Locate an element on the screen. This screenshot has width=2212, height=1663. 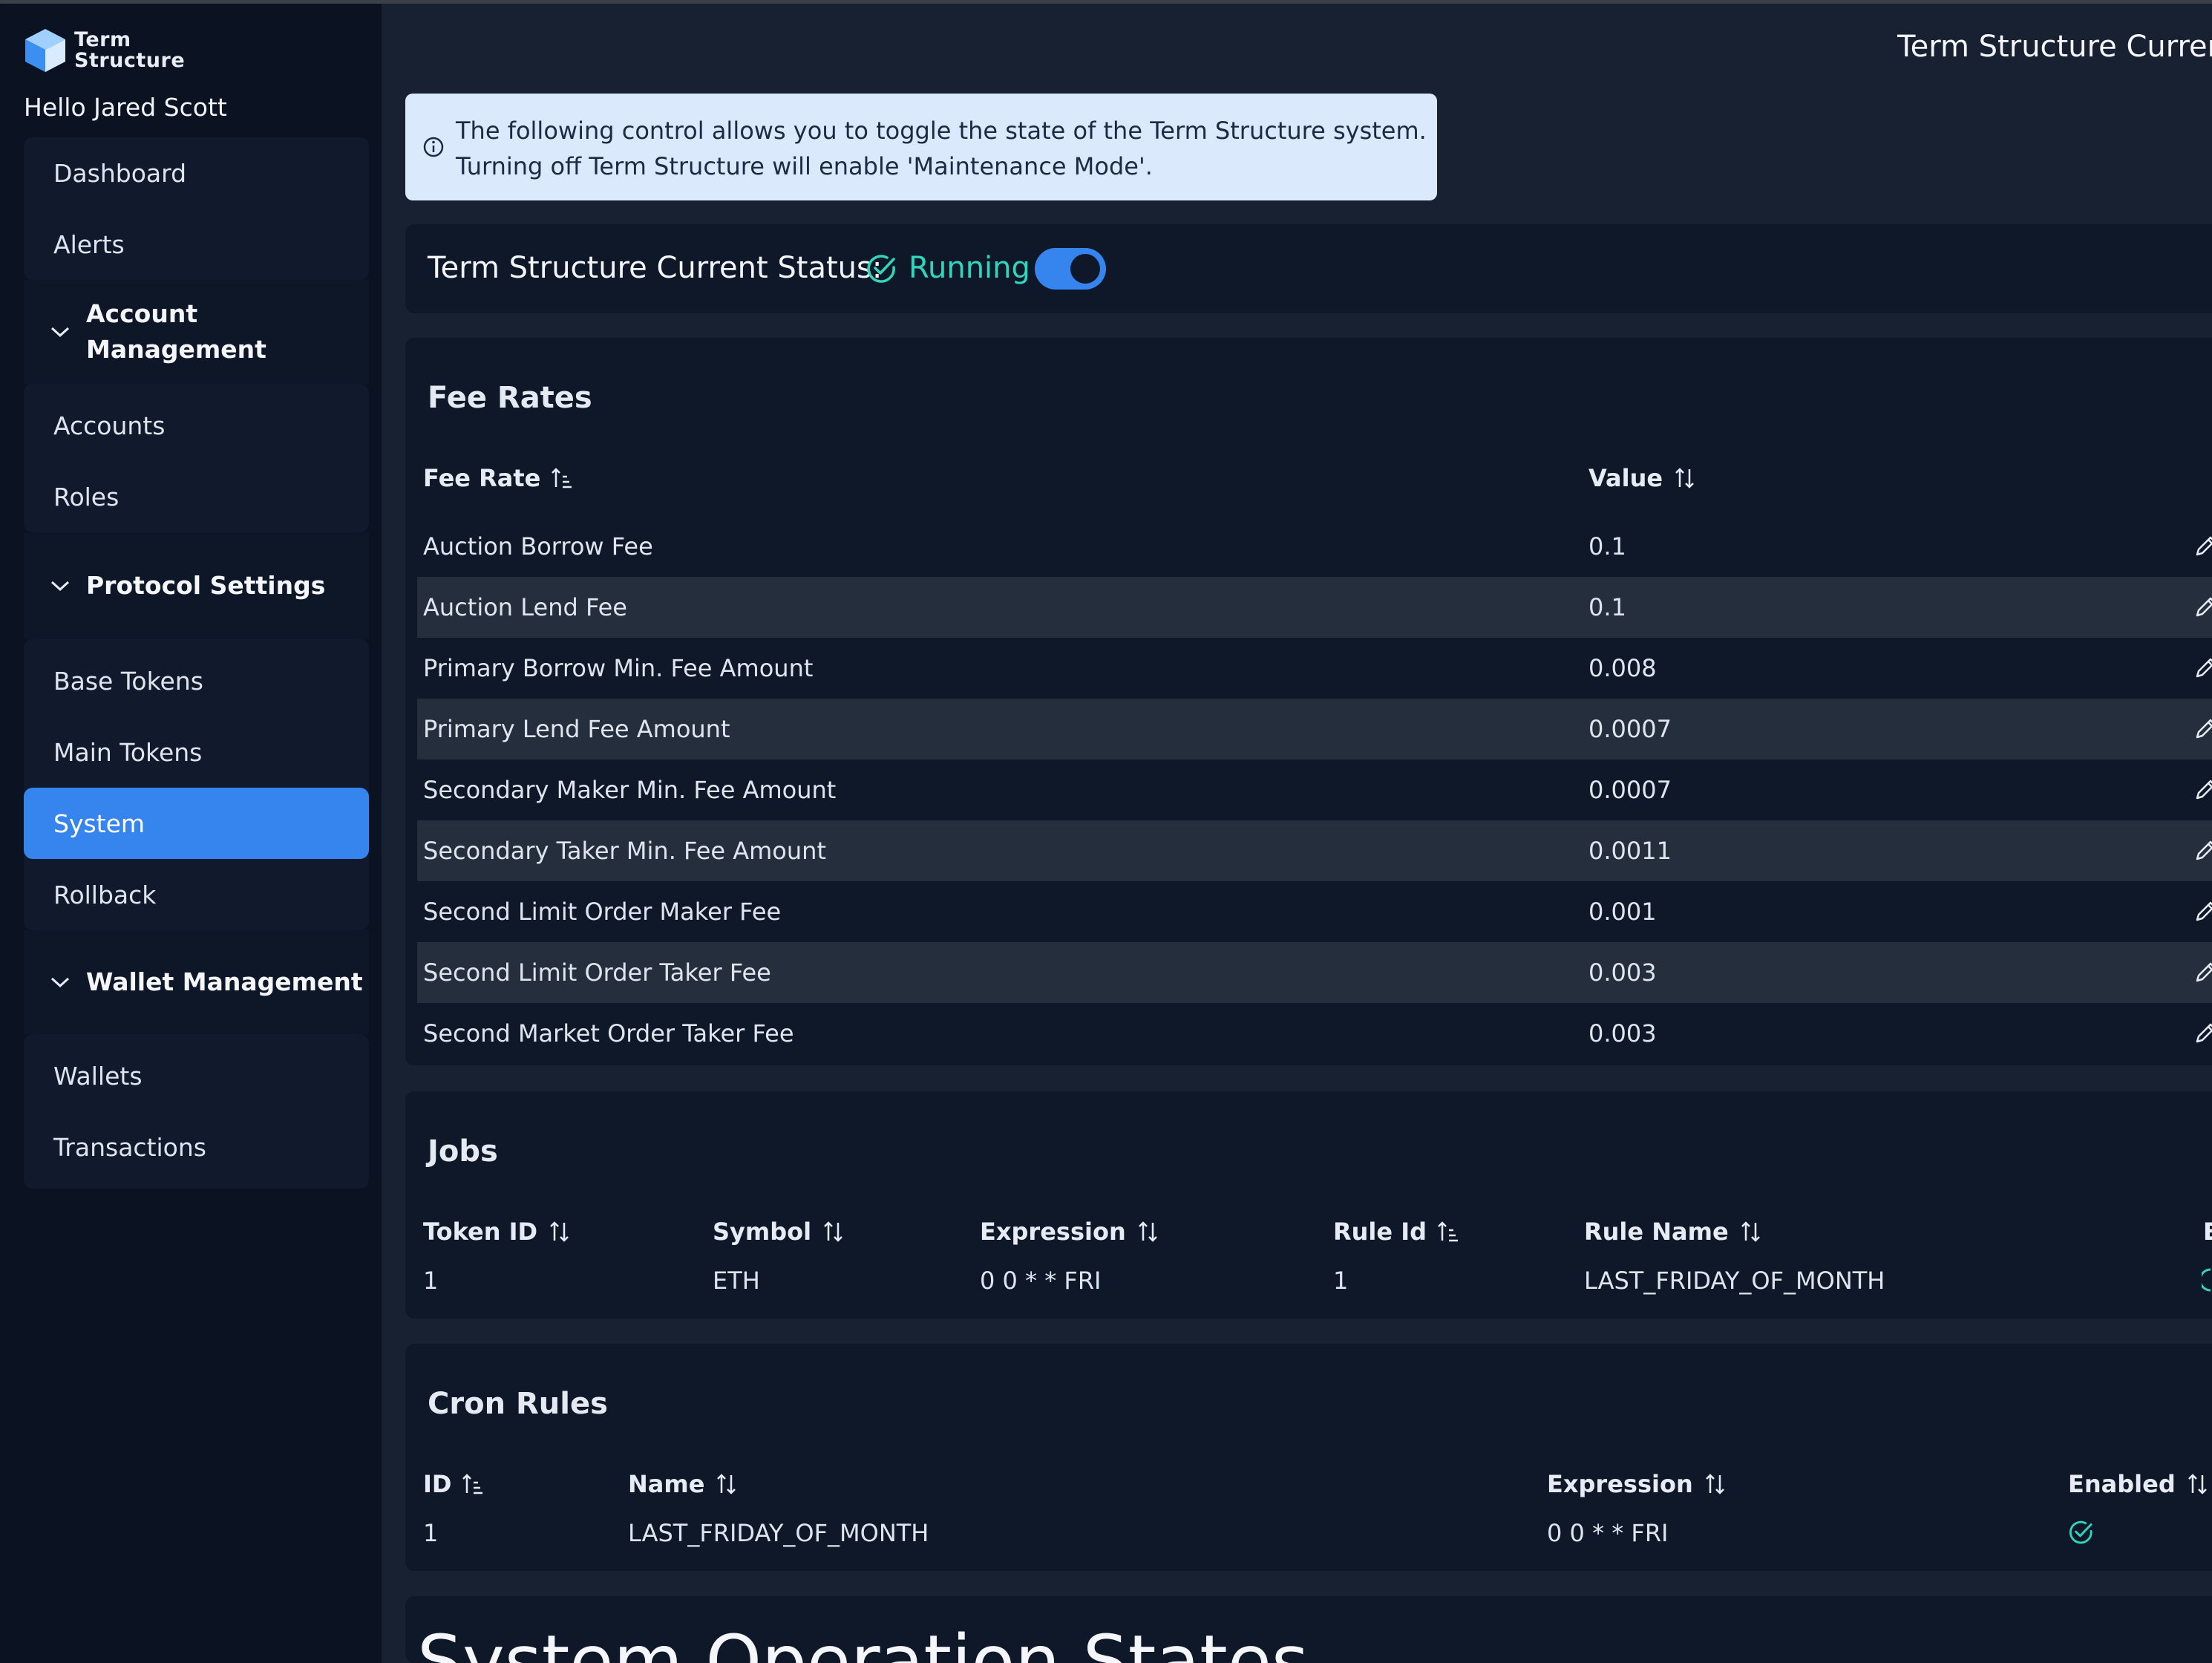
column-header-token-id: Token ID is located at coordinates (497, 1232).